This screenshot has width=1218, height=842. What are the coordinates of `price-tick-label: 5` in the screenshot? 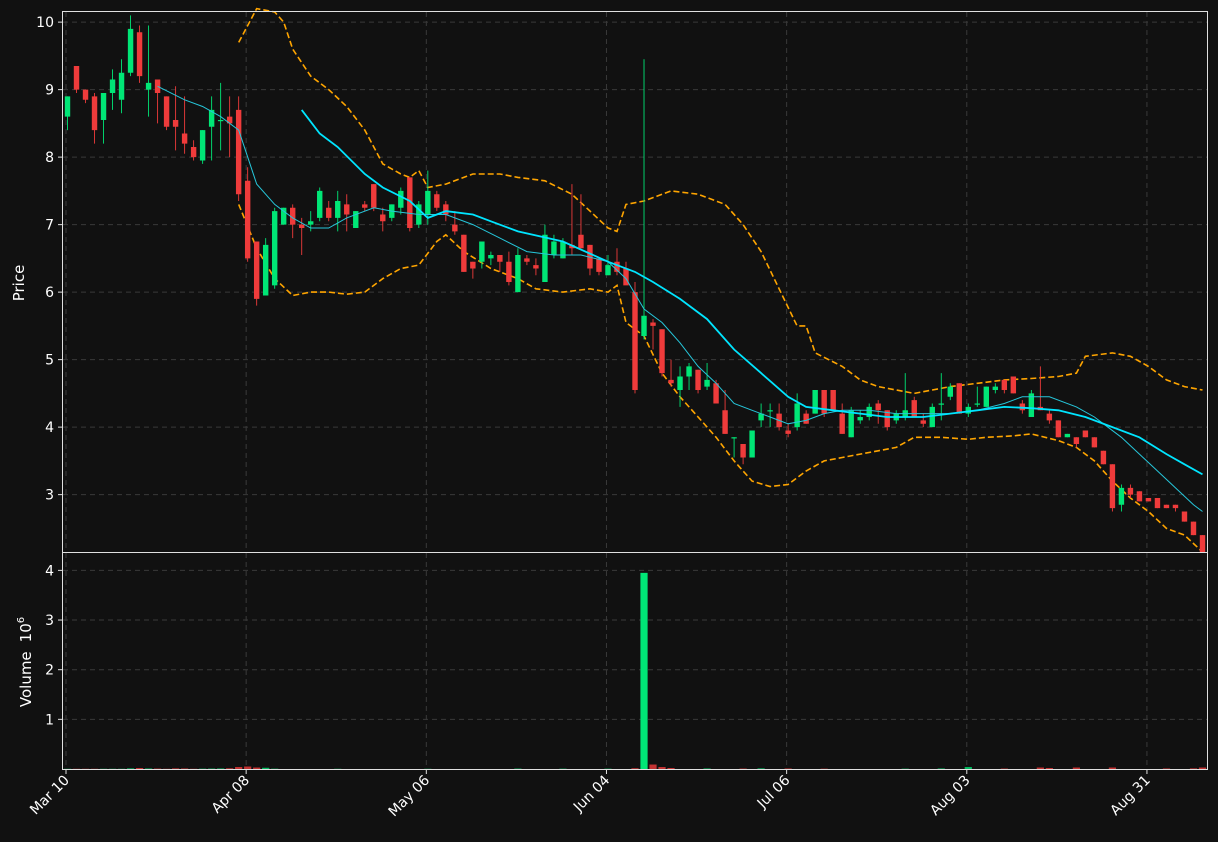 It's located at (49, 361).